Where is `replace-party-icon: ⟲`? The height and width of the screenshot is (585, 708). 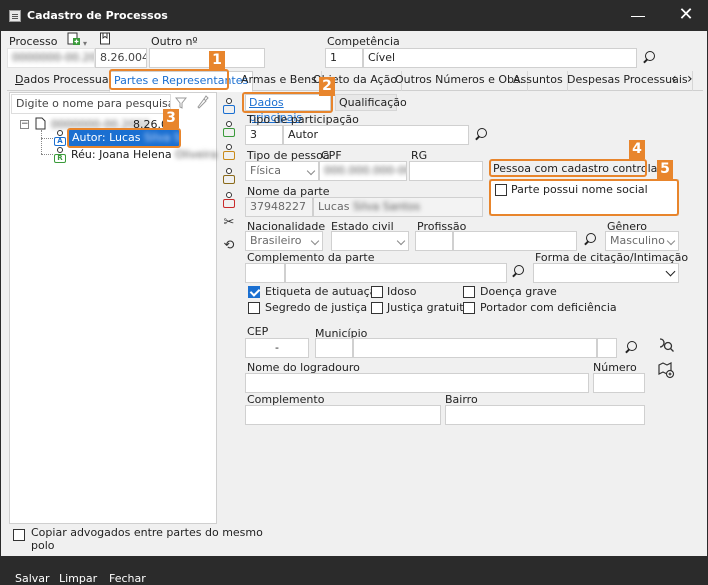 replace-party-icon: ⟲ is located at coordinates (229, 246).